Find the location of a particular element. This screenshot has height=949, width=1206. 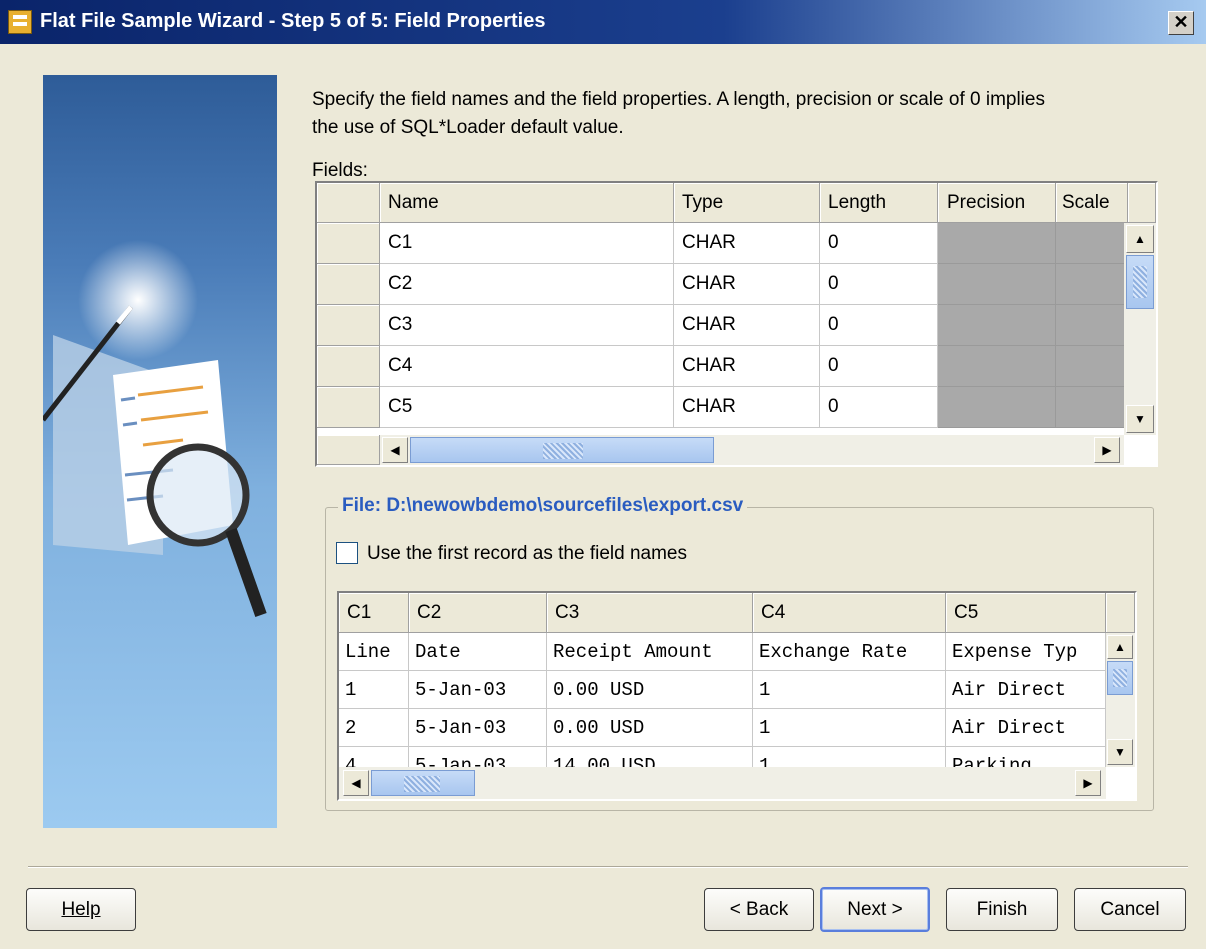

column-header-type: Type is located at coordinates (747, 203).